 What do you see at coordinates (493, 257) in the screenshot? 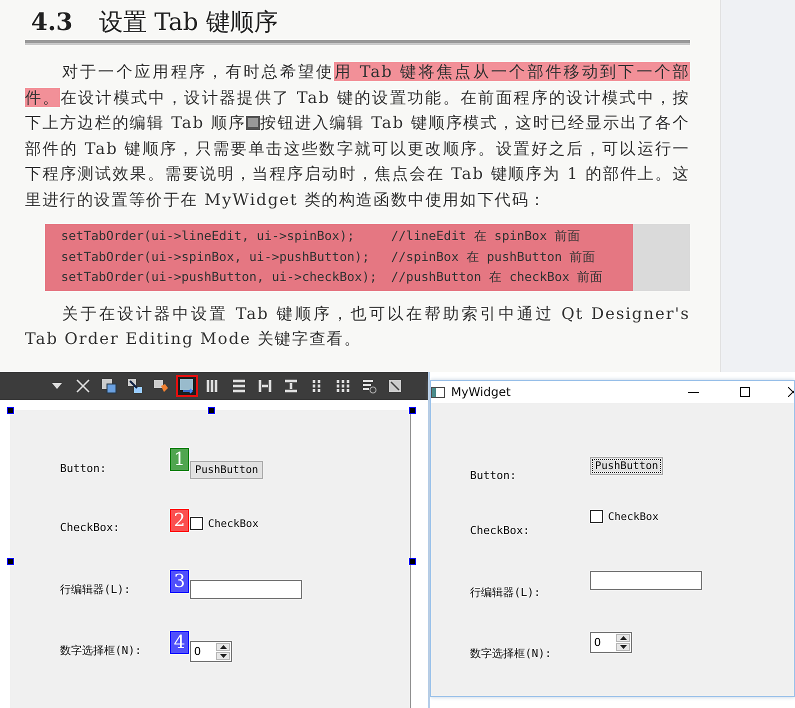
I see `code-comment: //spinBox 在 pushButton 前面` at bounding box center [493, 257].